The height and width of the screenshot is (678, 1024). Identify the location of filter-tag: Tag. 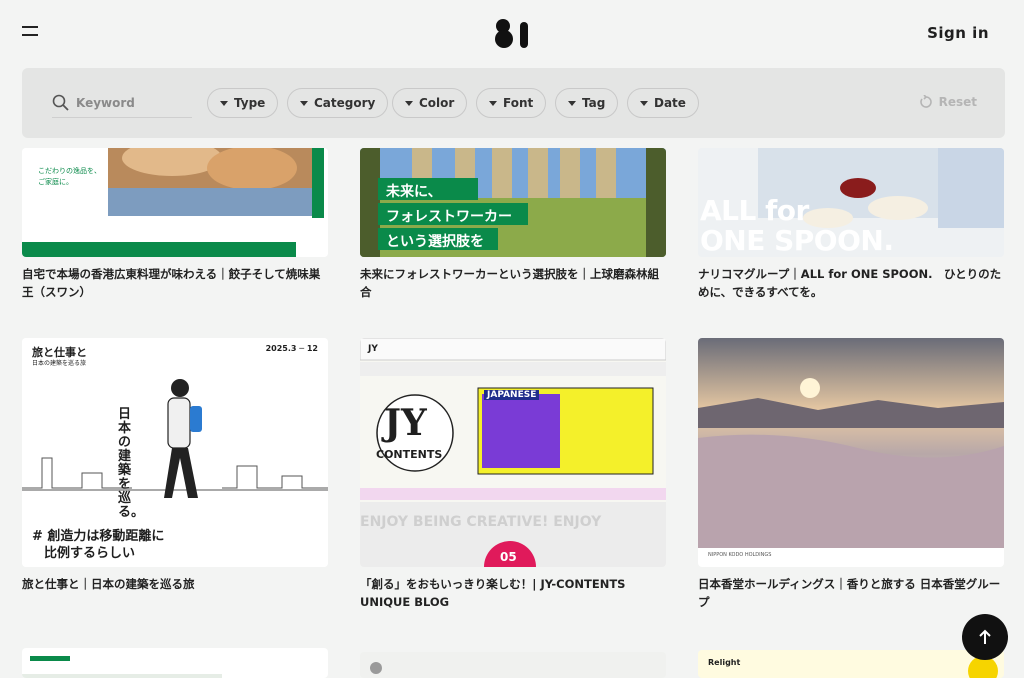
(587, 103).